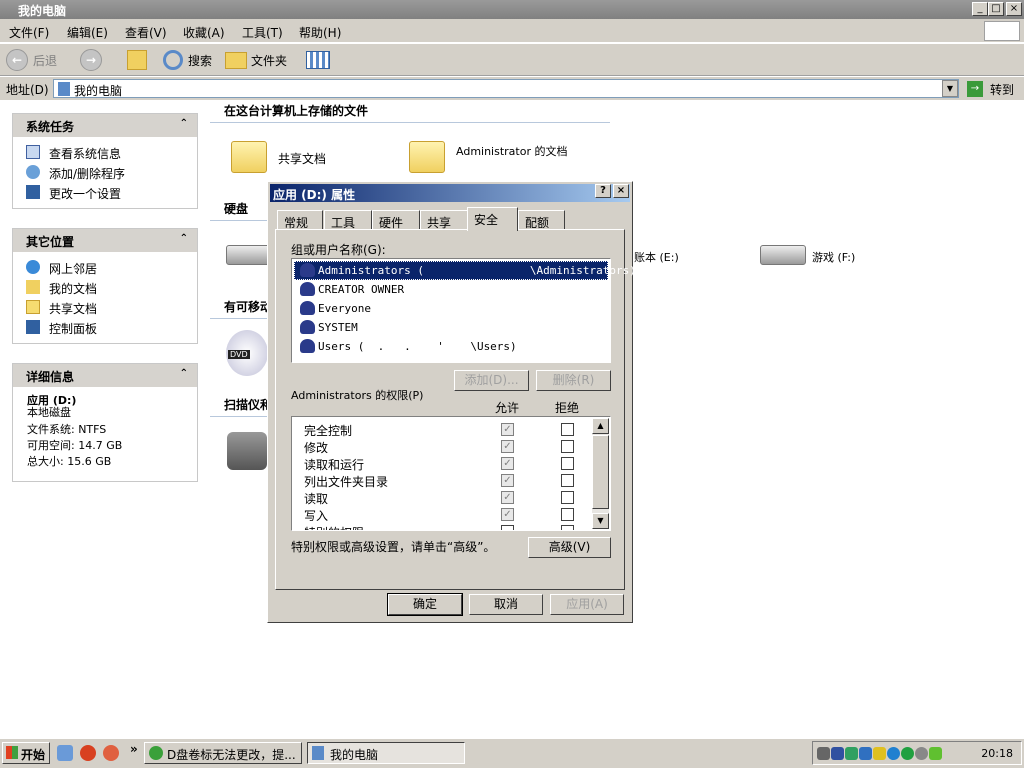  I want to click on close-button: ×, so click(1014, 9).